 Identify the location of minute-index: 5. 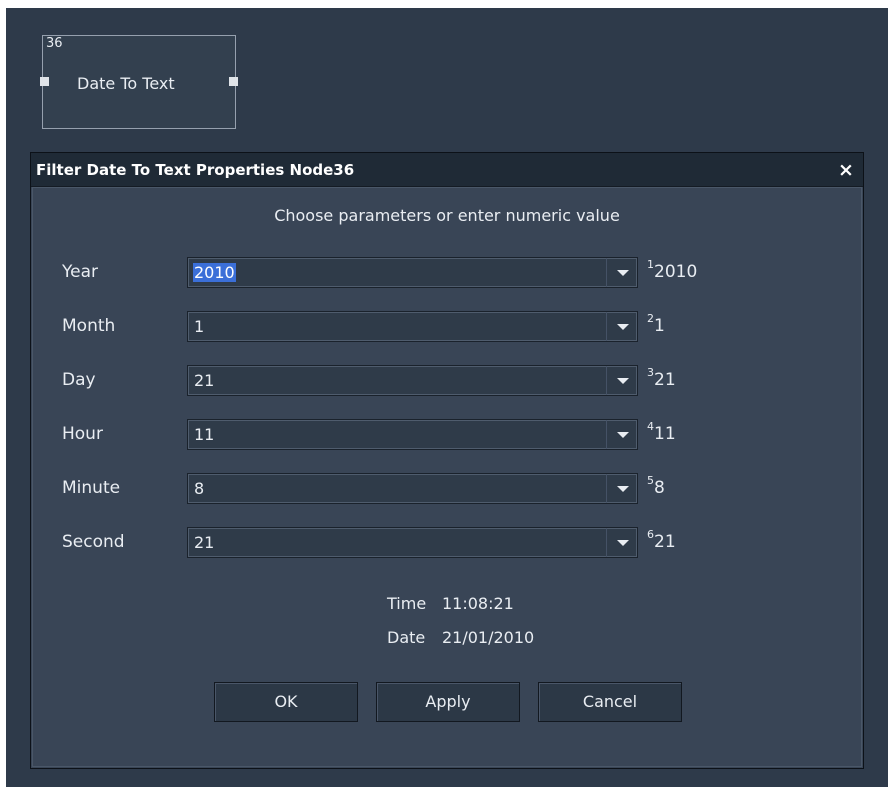
(650, 480).